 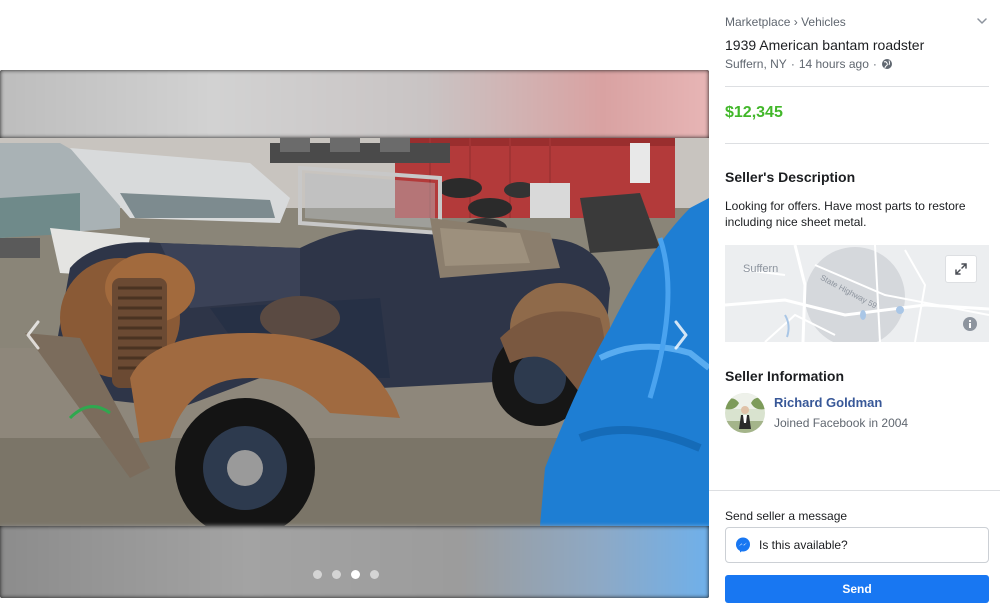 I want to click on message-seller-panel: Send seller a message Send, so click(x=854, y=552).